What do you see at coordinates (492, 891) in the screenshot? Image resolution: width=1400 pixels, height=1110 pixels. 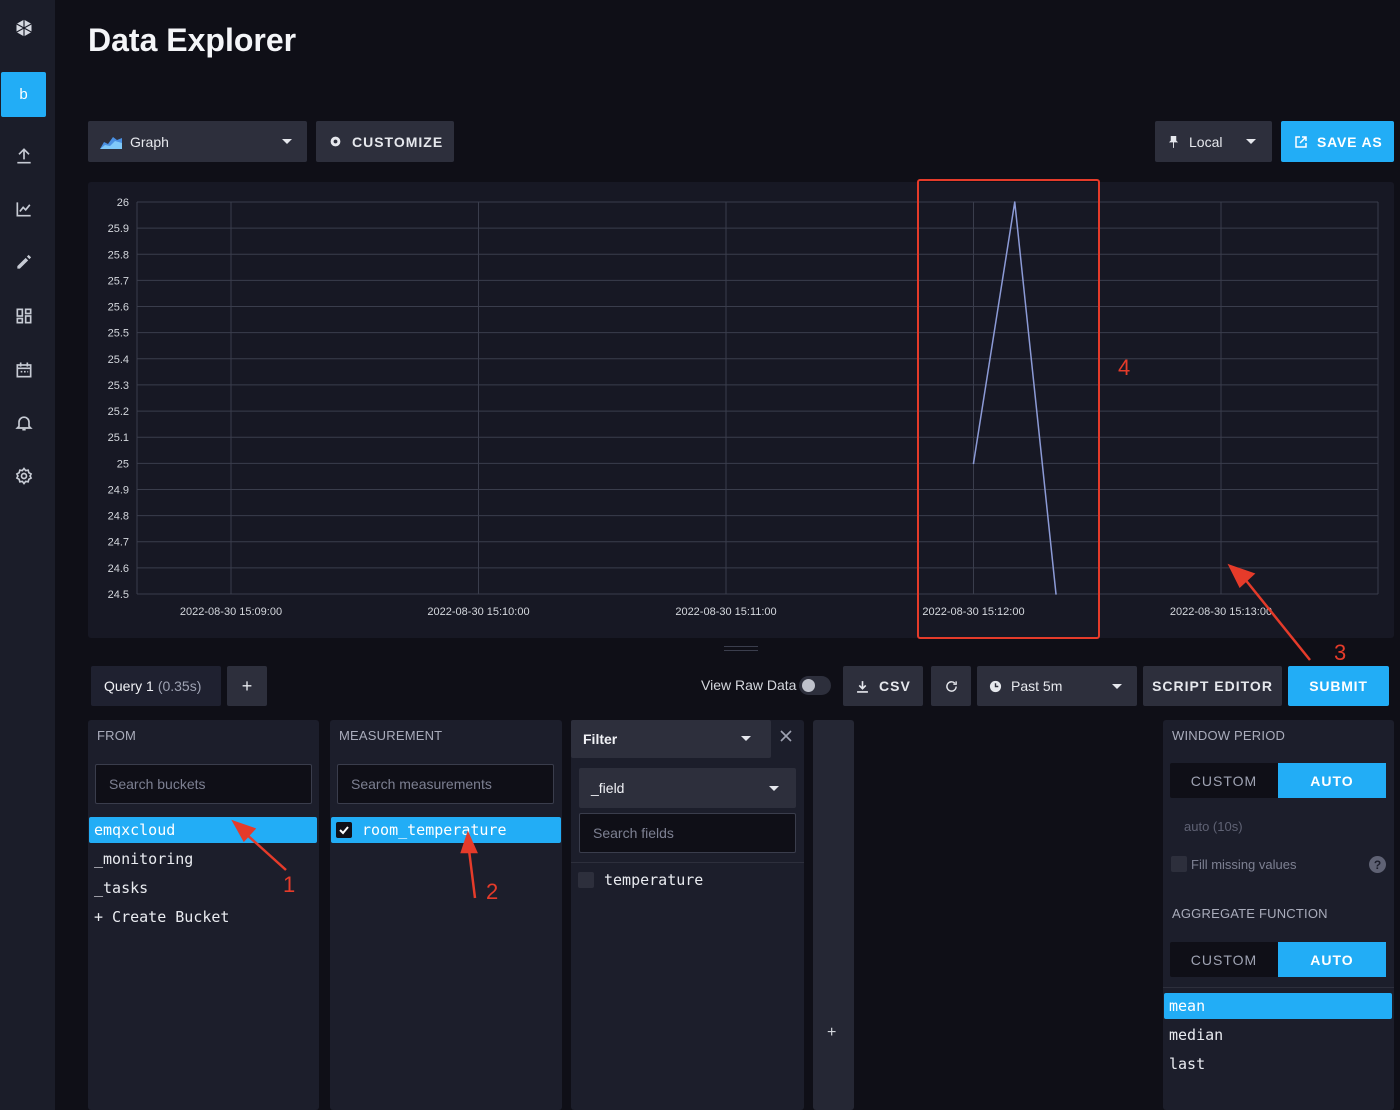 I see `annotation-number-2: 2` at bounding box center [492, 891].